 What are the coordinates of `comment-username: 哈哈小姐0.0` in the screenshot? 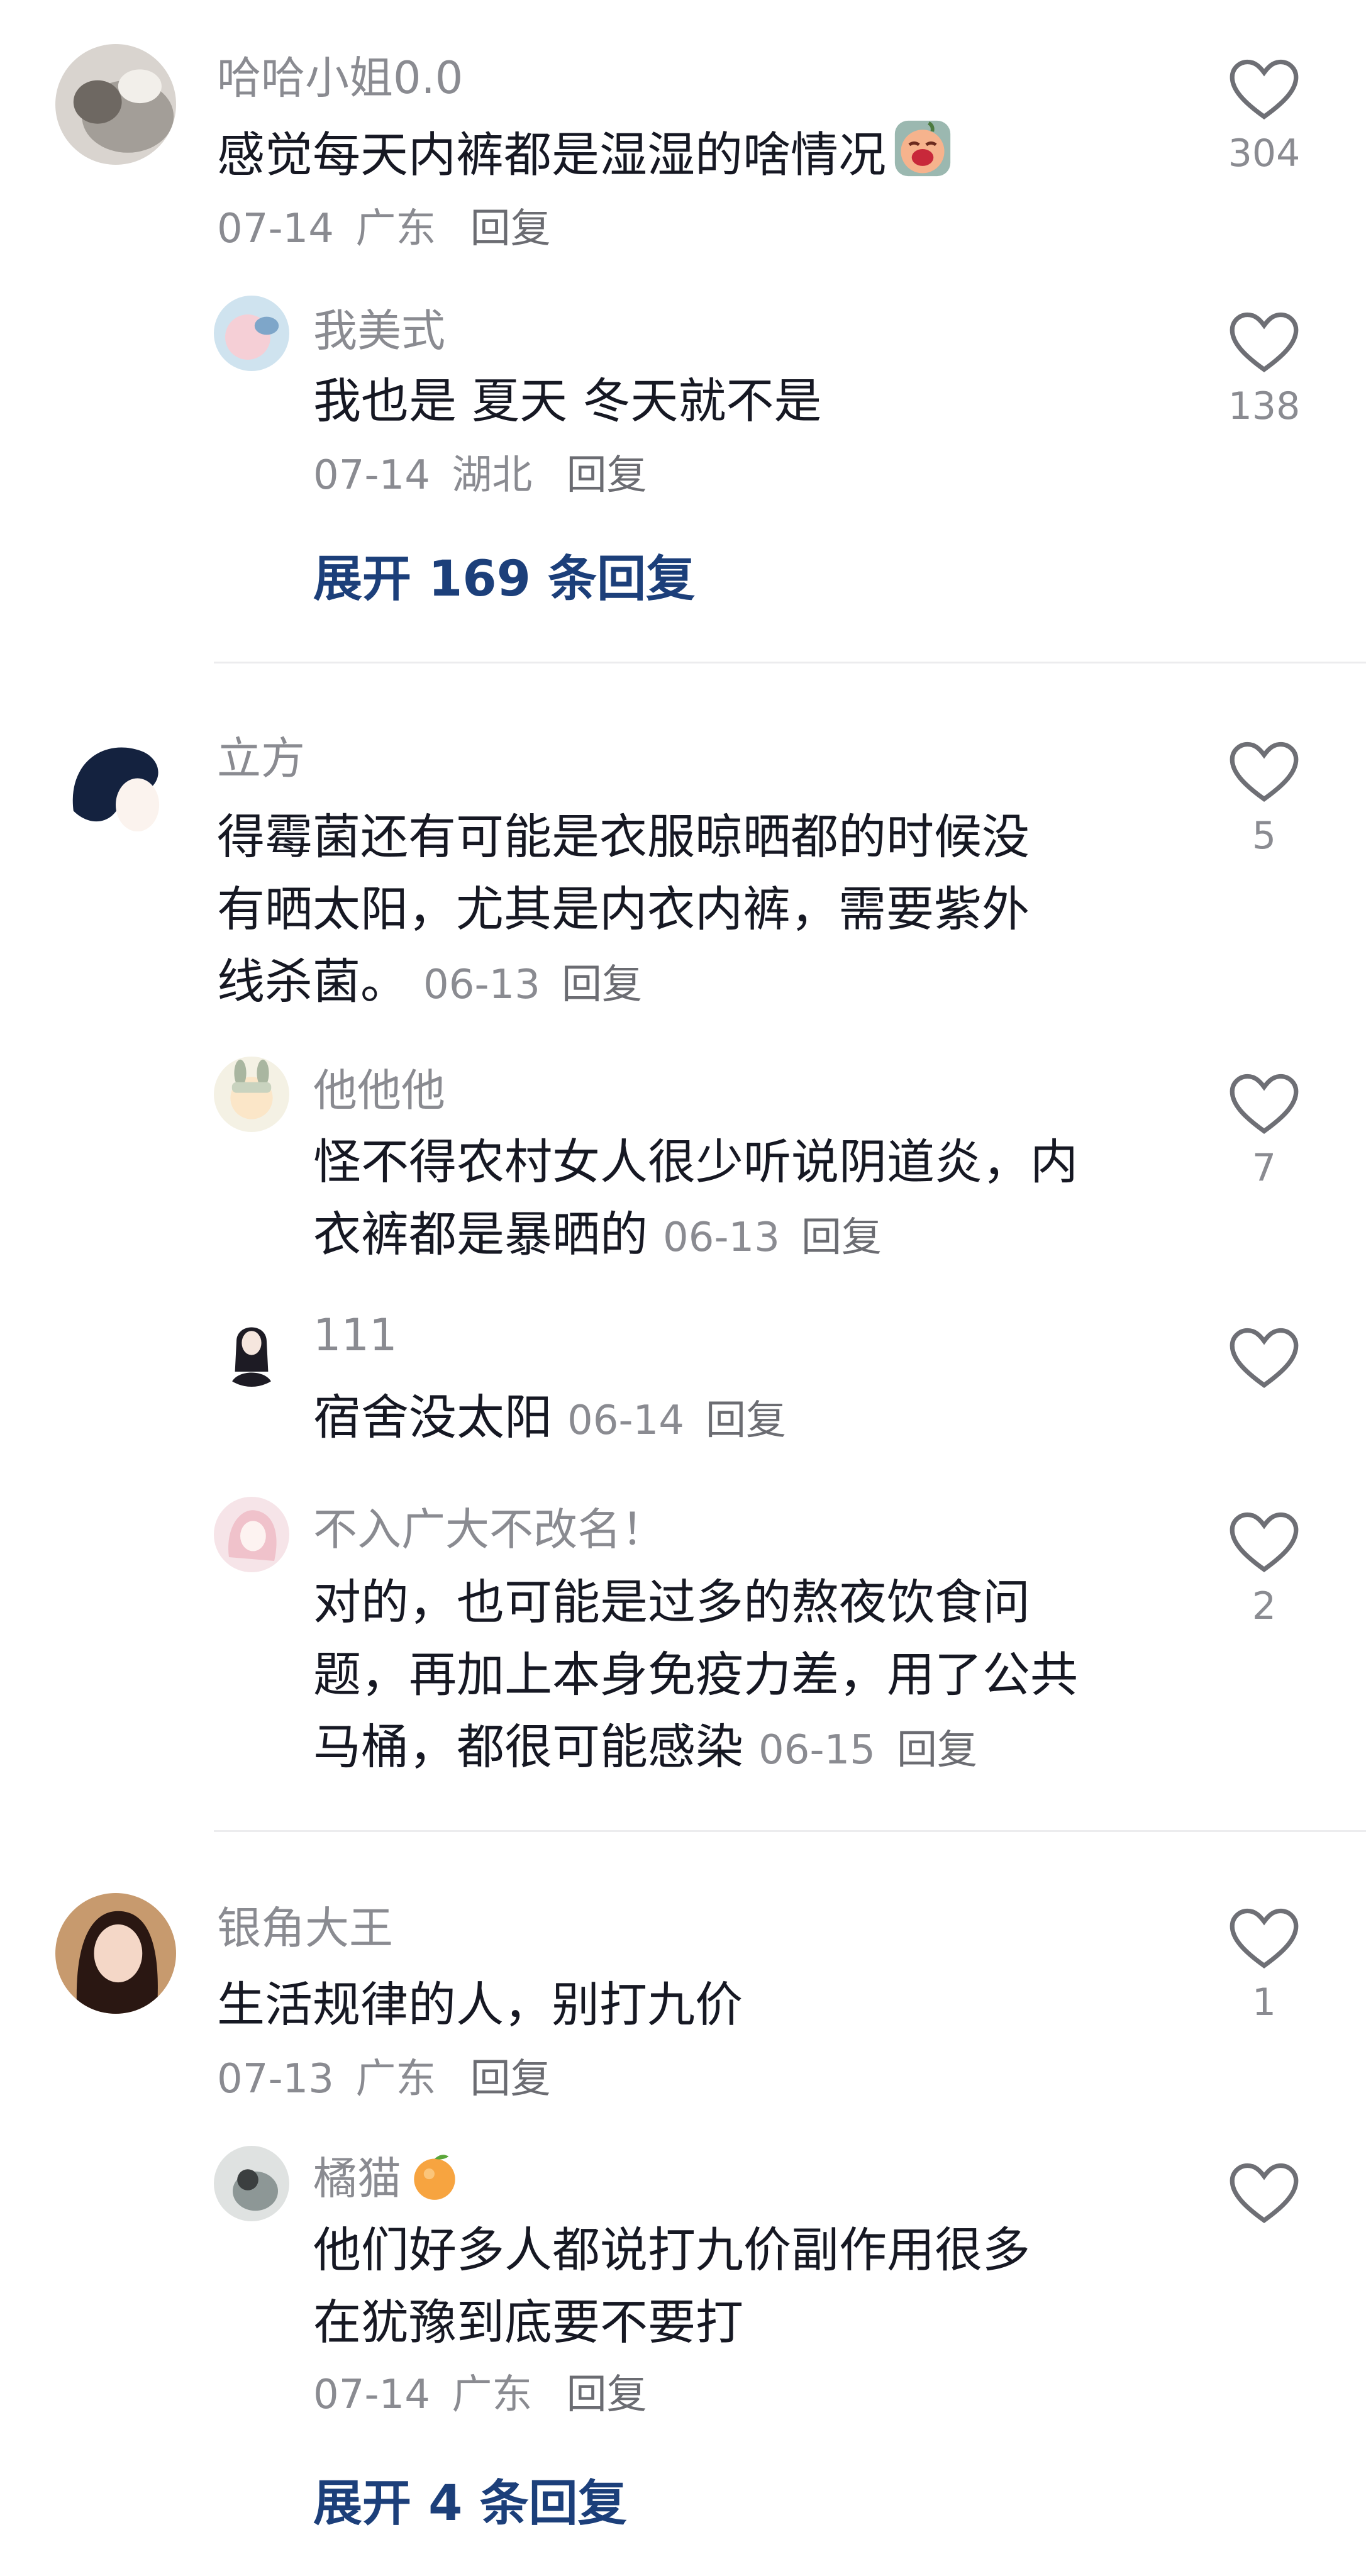 It's located at (340, 74).